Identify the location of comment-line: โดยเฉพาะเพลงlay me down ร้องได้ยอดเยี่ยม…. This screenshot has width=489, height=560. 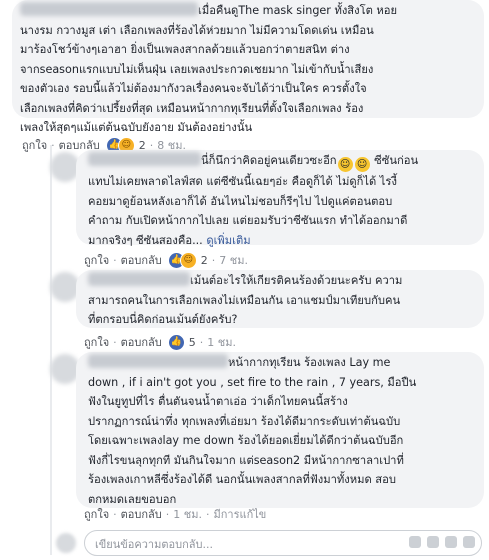
(246, 440).